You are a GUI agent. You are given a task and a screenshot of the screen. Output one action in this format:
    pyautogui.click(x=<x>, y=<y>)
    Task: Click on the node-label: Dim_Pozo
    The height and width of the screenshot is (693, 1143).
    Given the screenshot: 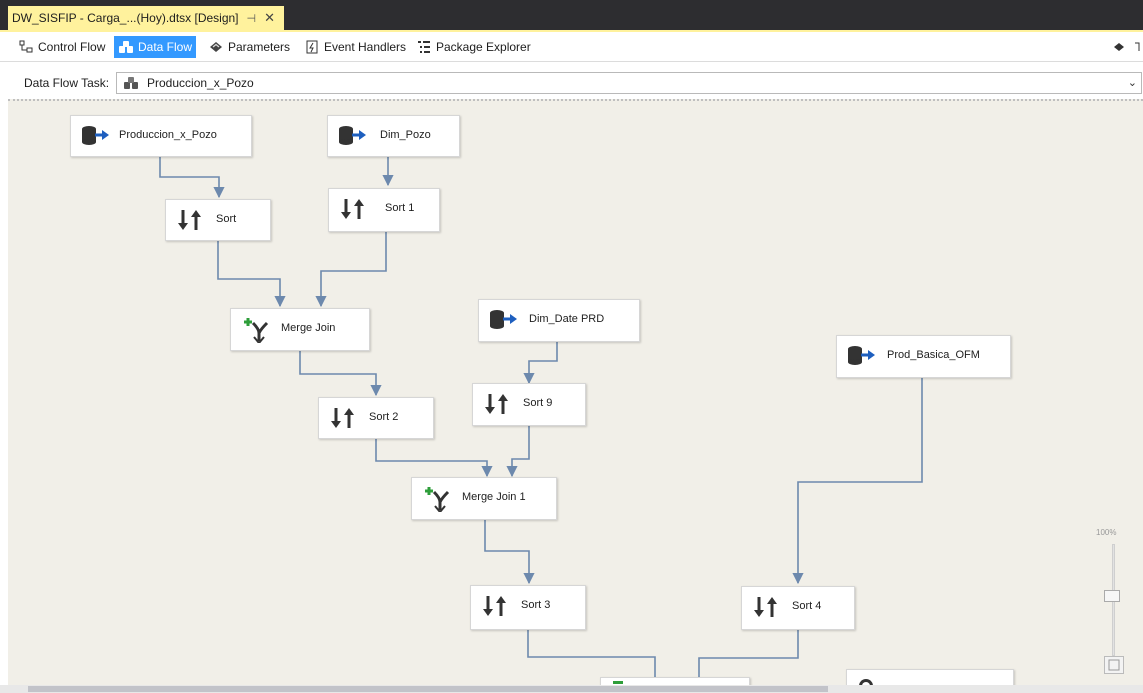 What is the action you would take?
    pyautogui.click(x=405, y=135)
    